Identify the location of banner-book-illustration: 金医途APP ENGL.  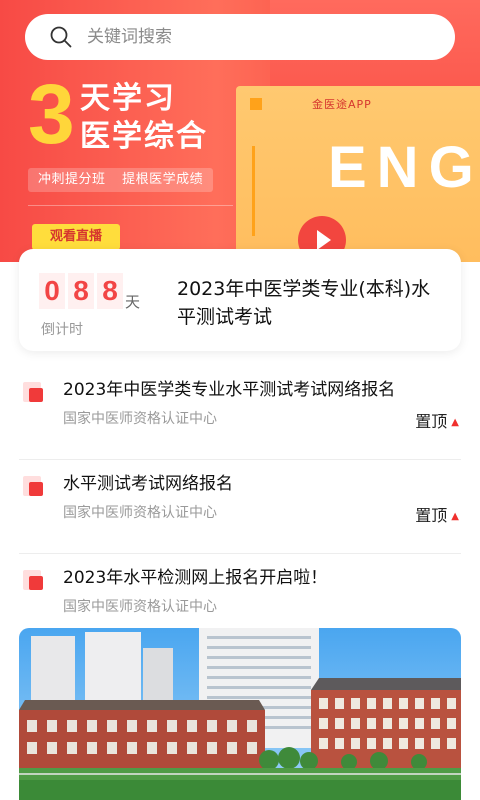
(358, 174).